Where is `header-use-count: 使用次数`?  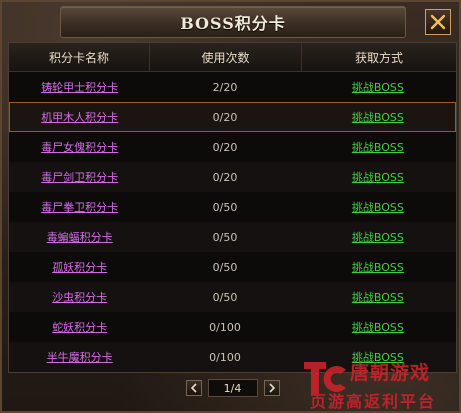
header-use-count: 使用次数 is located at coordinates (225, 57).